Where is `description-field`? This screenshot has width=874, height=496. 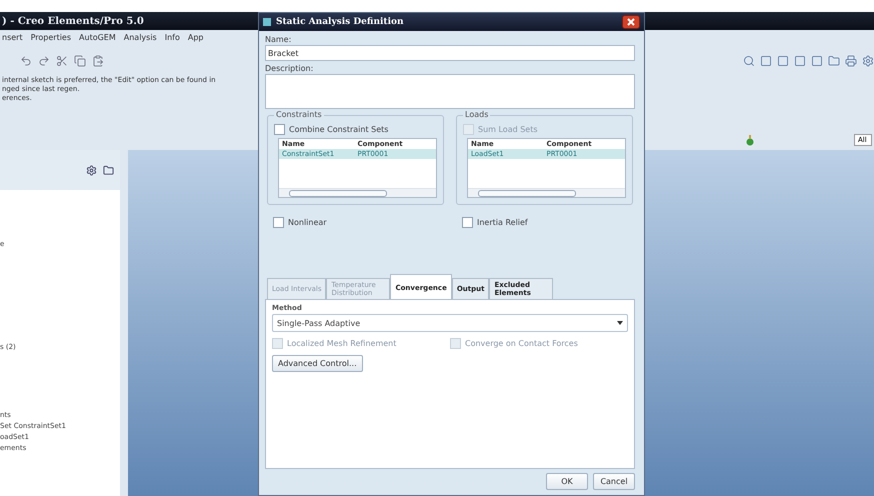
description-field is located at coordinates (450, 91).